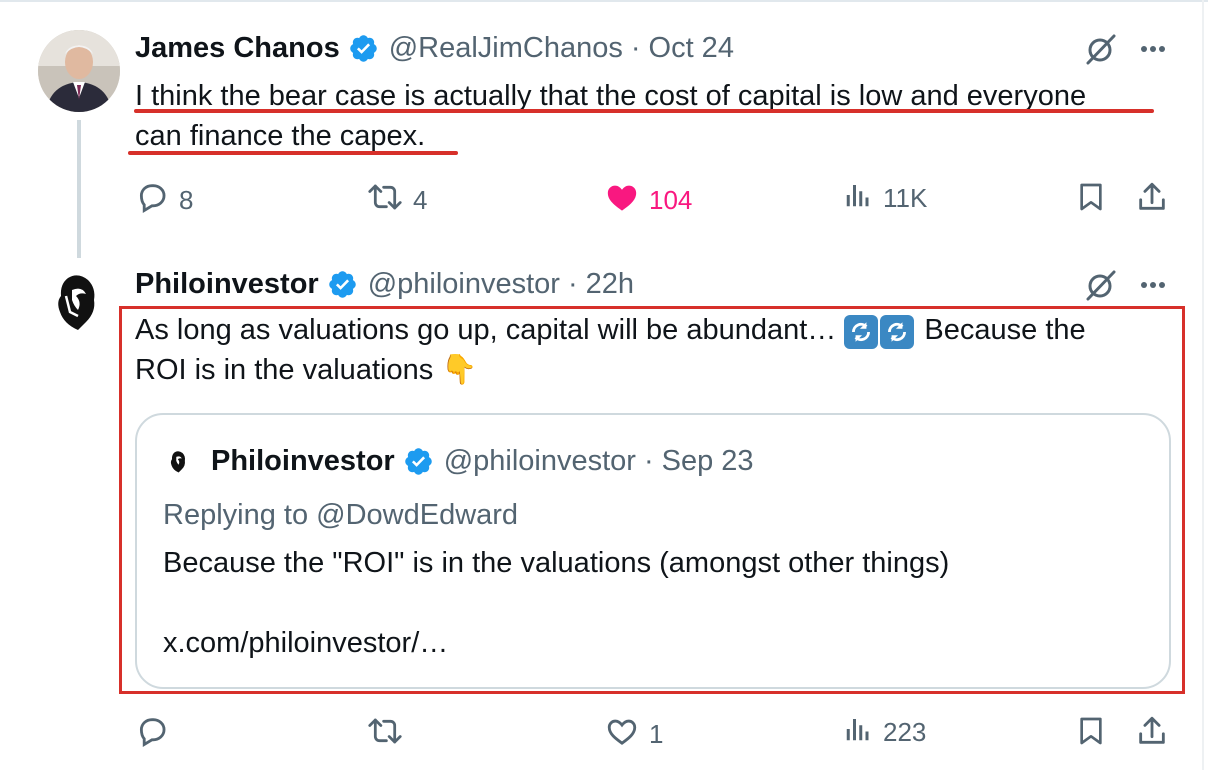 Image resolution: width=1208 pixels, height=770 pixels. I want to click on replying-to: Replying to @DowdEdward, so click(341, 515).